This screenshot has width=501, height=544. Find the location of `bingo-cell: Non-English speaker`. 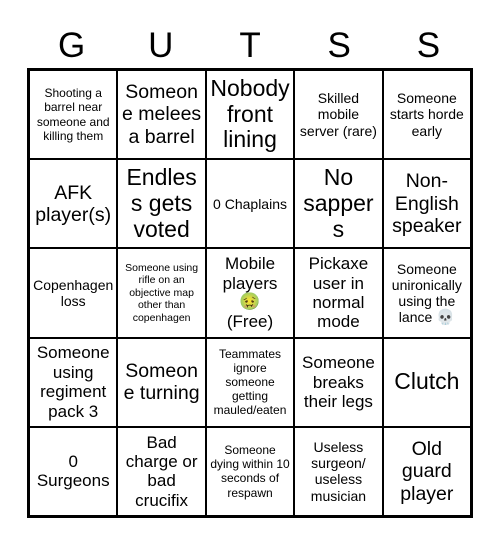

bingo-cell: Non-English speaker is located at coordinates (427, 204).